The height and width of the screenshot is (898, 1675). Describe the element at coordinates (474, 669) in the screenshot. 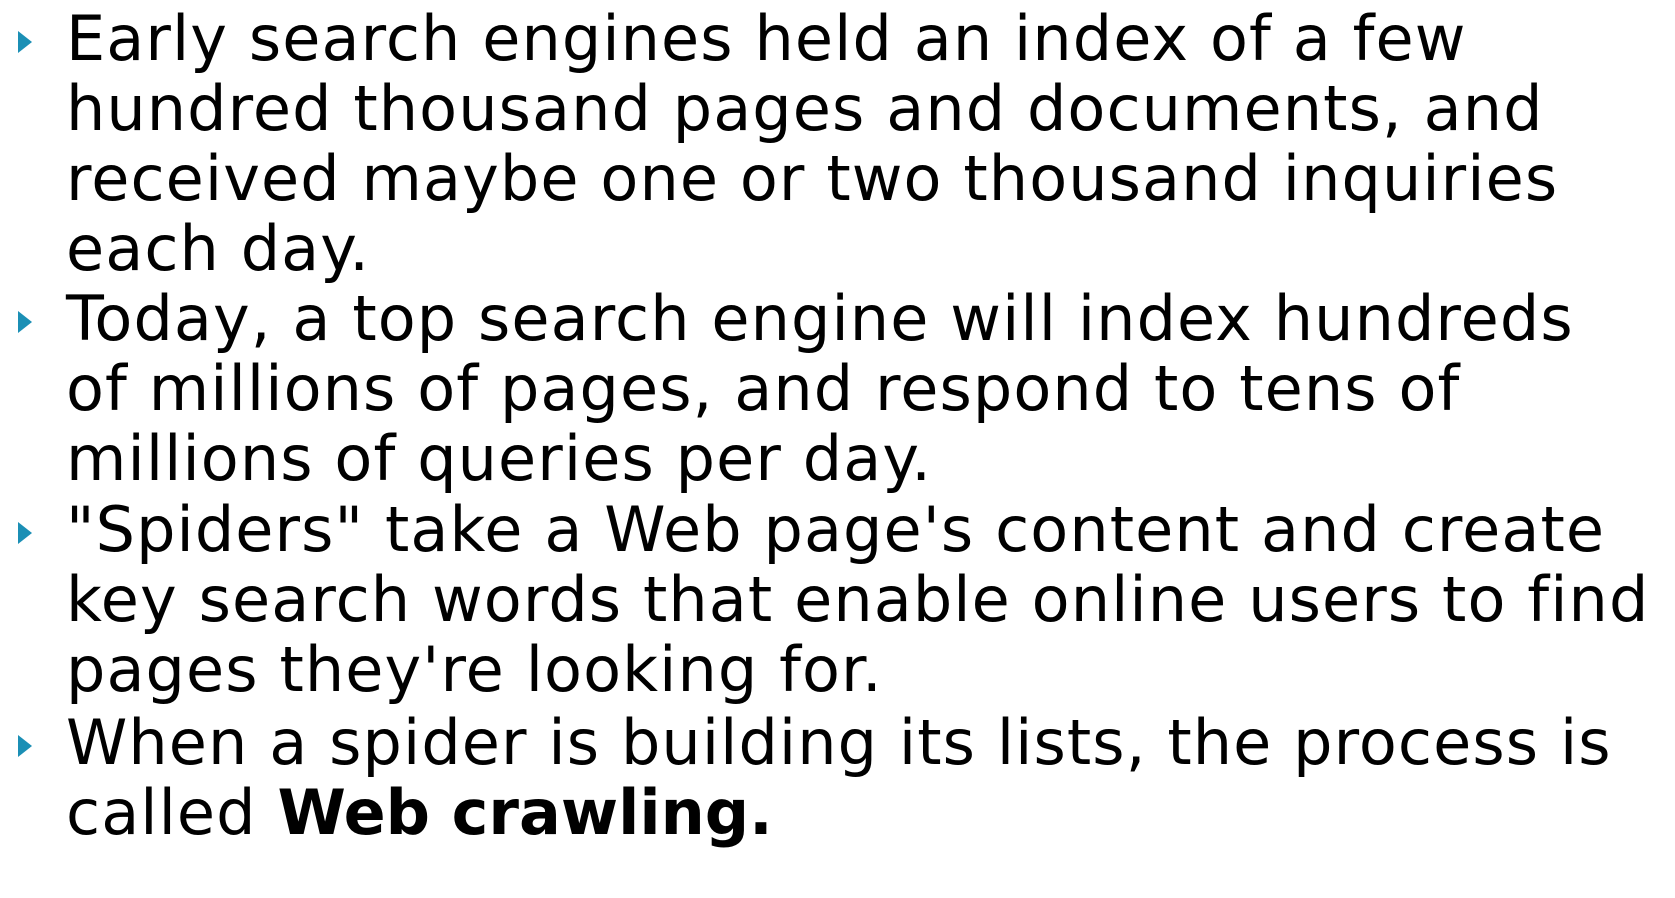

I see `bullet-line: pages they're looking for.` at that location.